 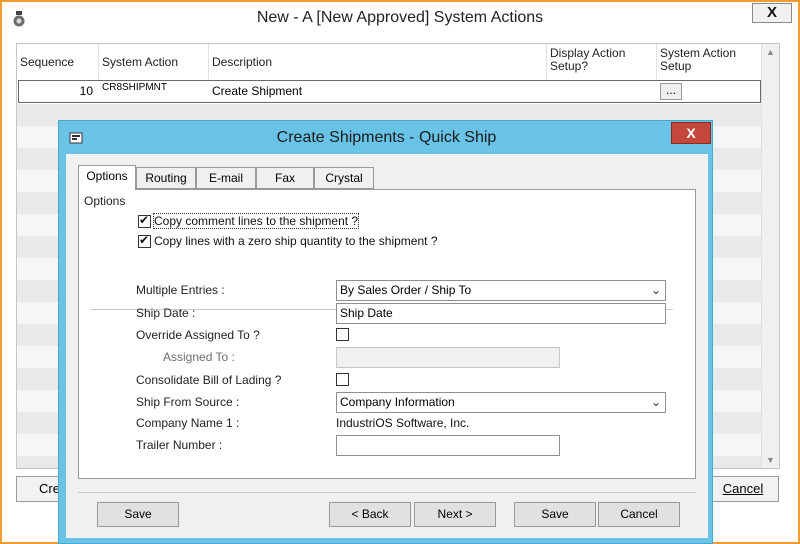 I want to click on col-header-display-action-setup: Display Action Setup?, so click(x=602, y=62).